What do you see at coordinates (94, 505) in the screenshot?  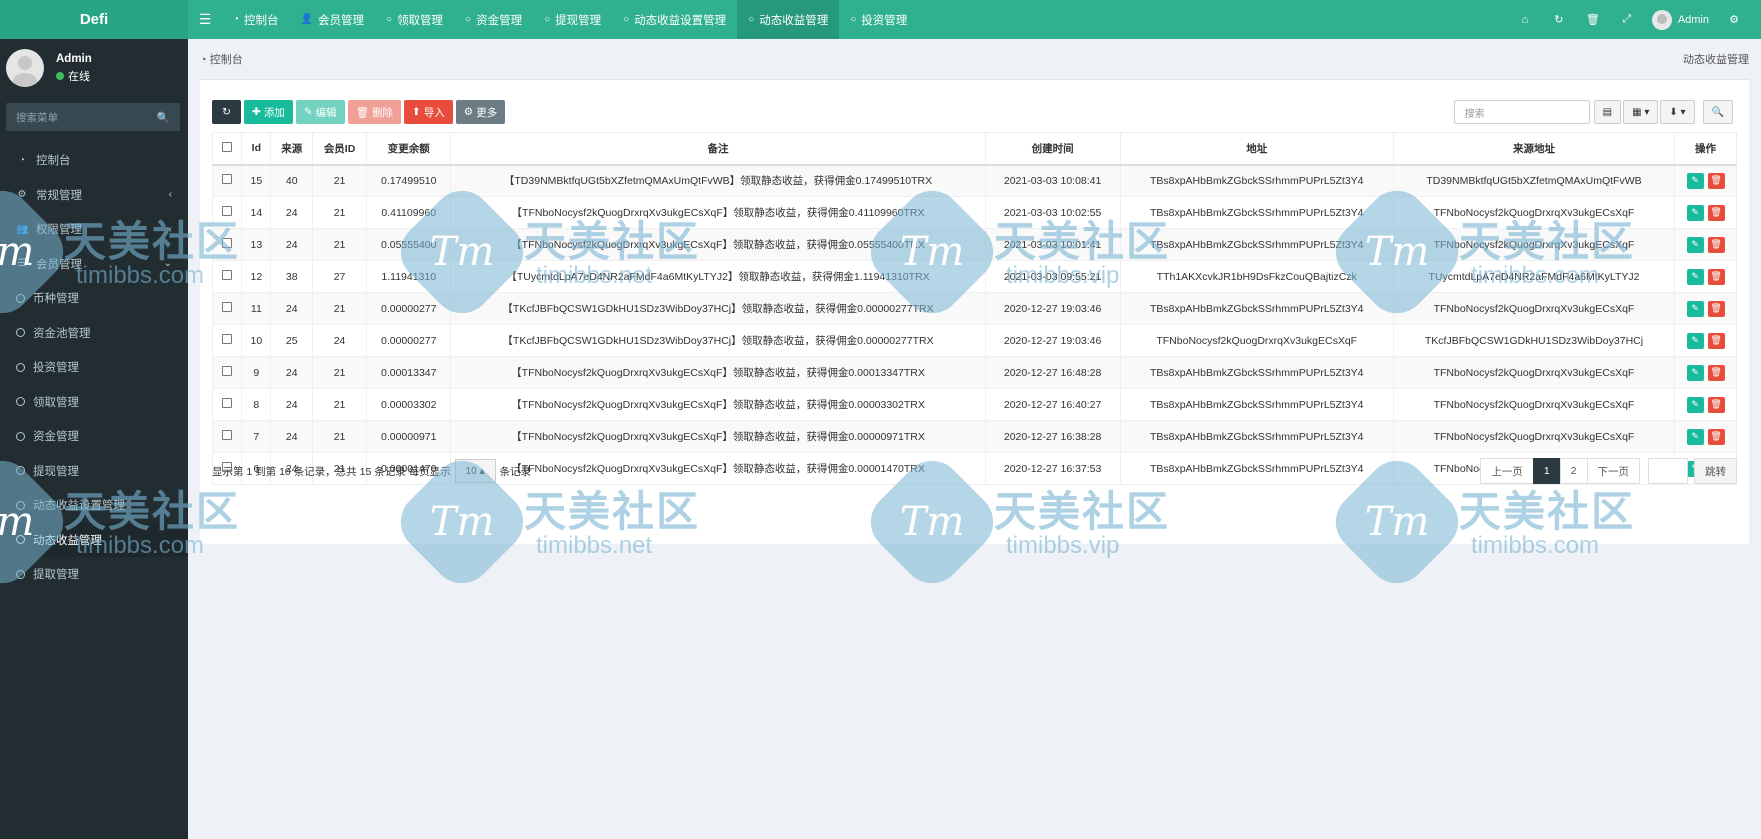 I see `sidebar-item-10: 动态收益设置管理` at bounding box center [94, 505].